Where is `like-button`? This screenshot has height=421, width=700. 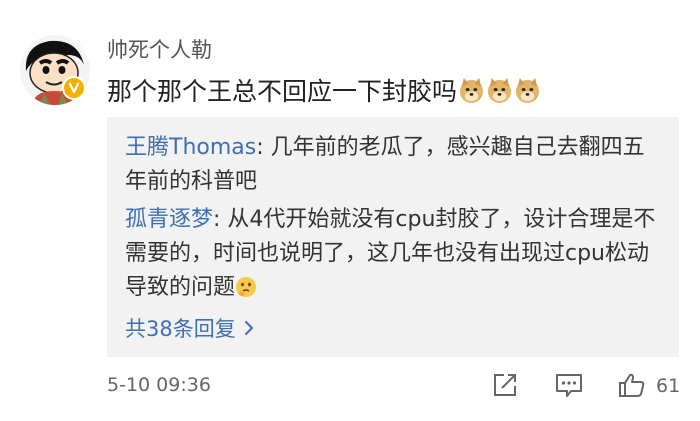 like-button is located at coordinates (632, 385).